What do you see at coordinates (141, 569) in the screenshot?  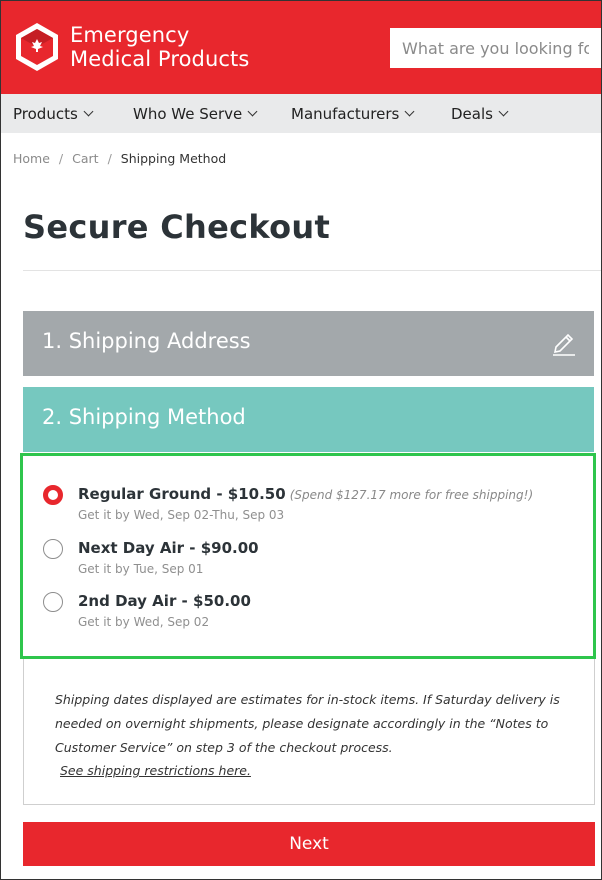 I see `shipping-option-eta: Get it by Tue, Sep 01` at bounding box center [141, 569].